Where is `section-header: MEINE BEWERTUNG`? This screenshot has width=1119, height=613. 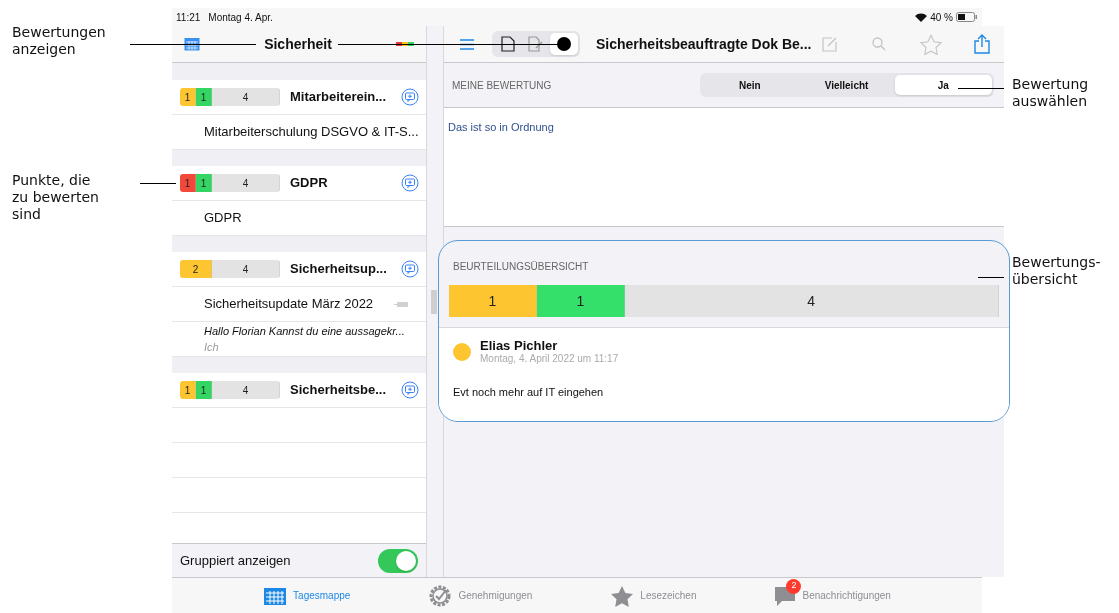 section-header: MEINE BEWERTUNG is located at coordinates (502, 85).